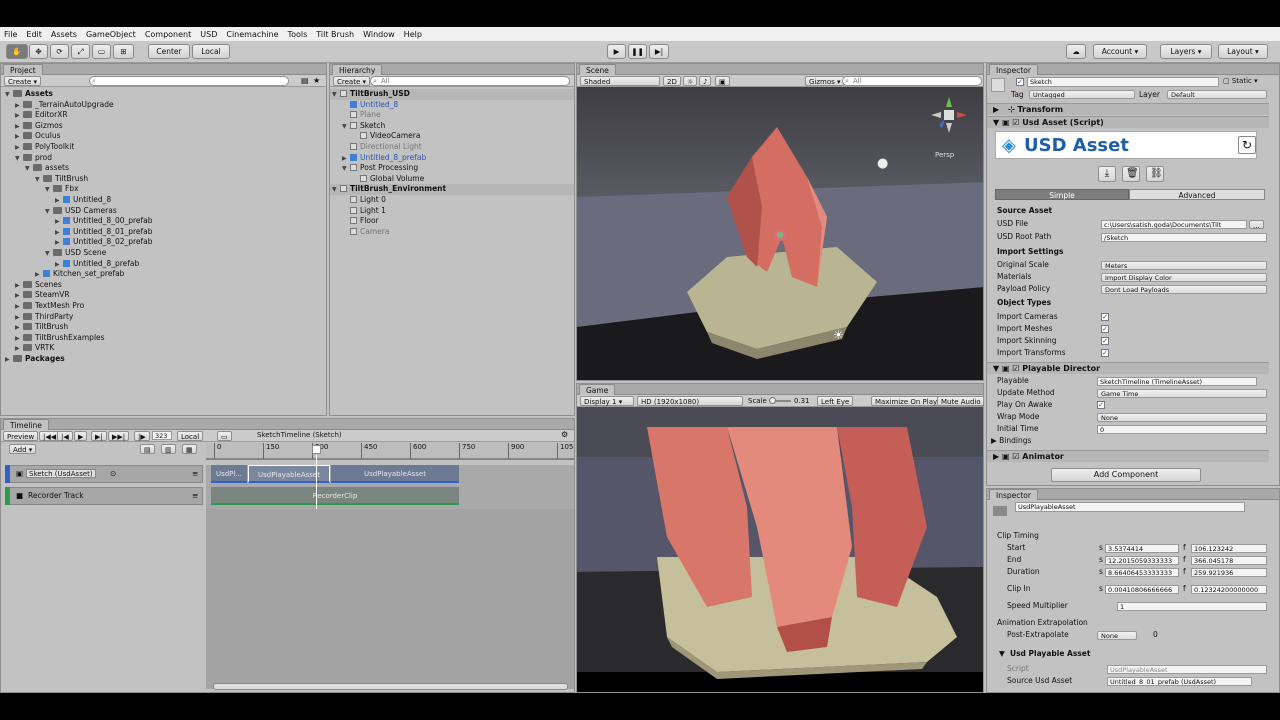 This screenshot has width=1280, height=720. I want to click on hierarchy-item: Light 0, so click(452, 200).